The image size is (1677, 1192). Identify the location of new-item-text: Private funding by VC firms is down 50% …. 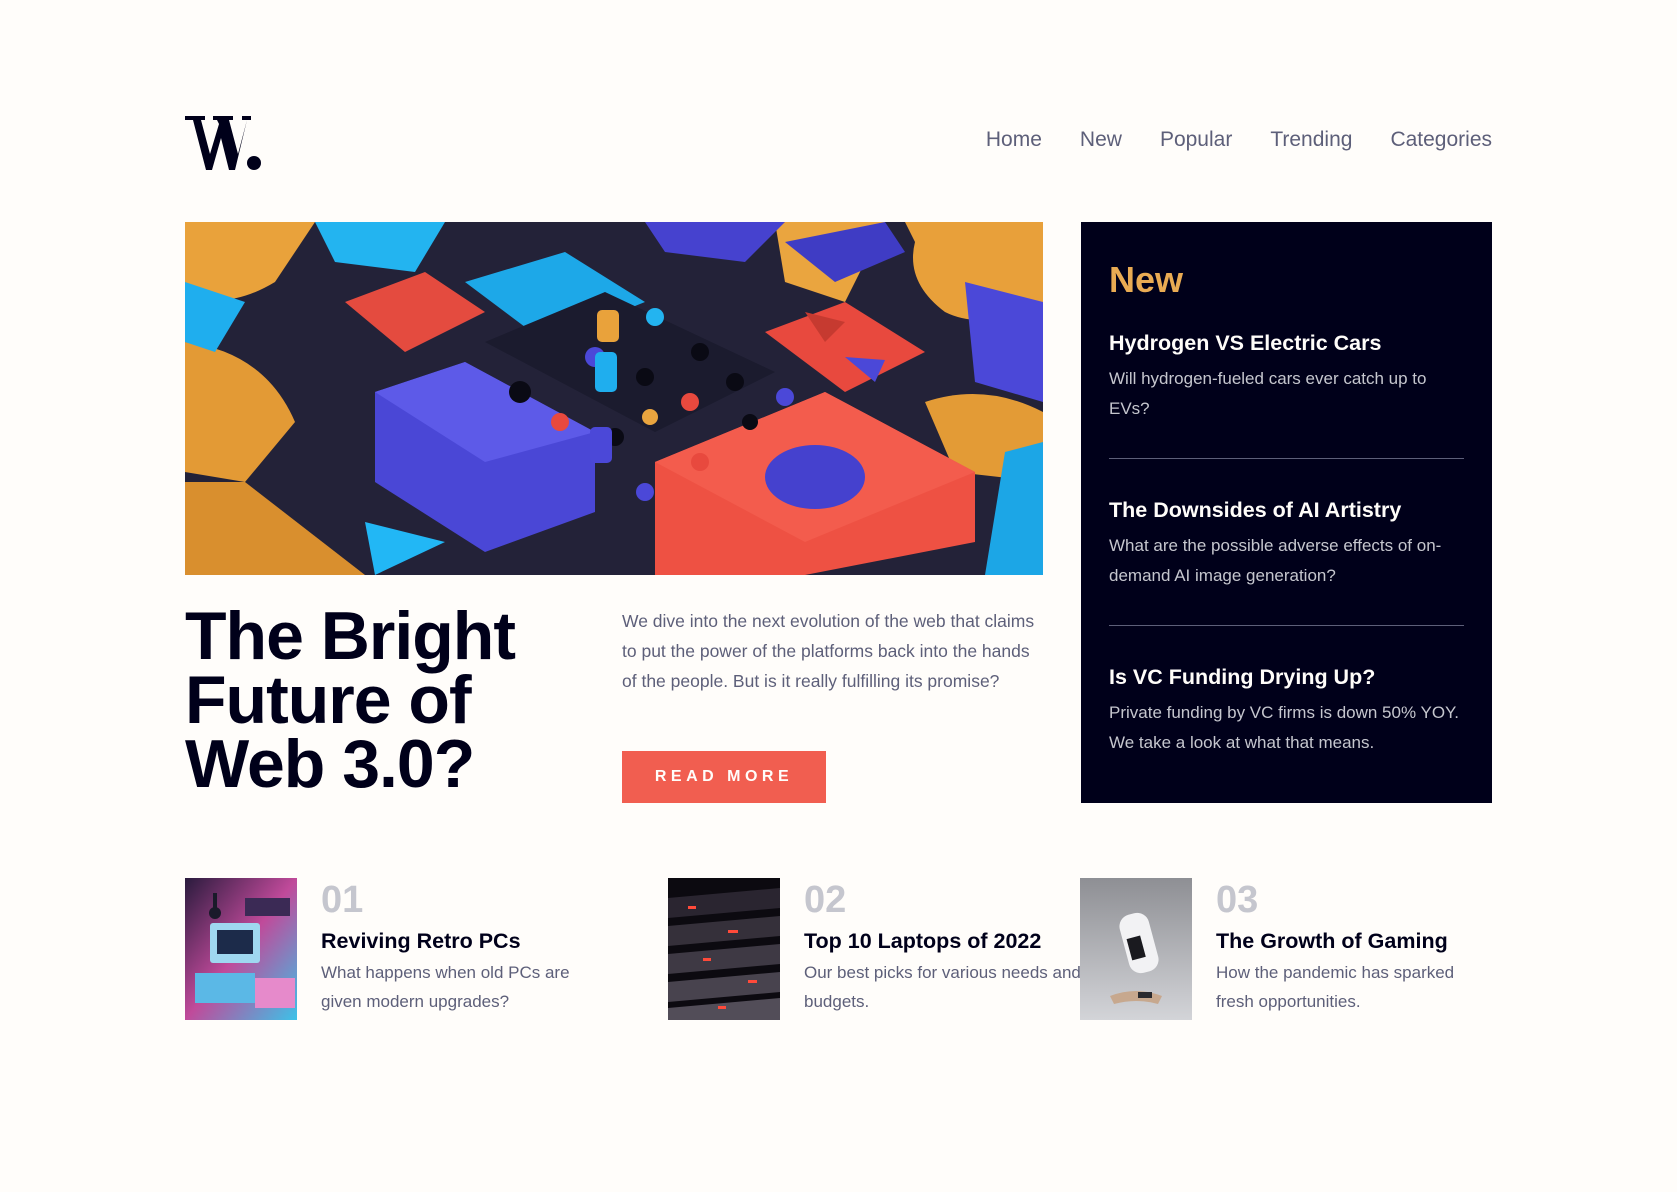
(1284, 727).